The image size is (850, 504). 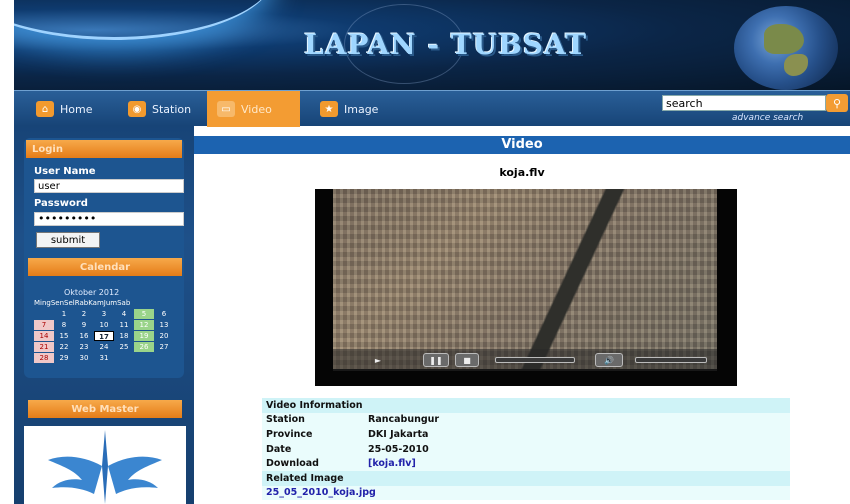 What do you see at coordinates (378, 360) in the screenshot?
I see `play-button: ►` at bounding box center [378, 360].